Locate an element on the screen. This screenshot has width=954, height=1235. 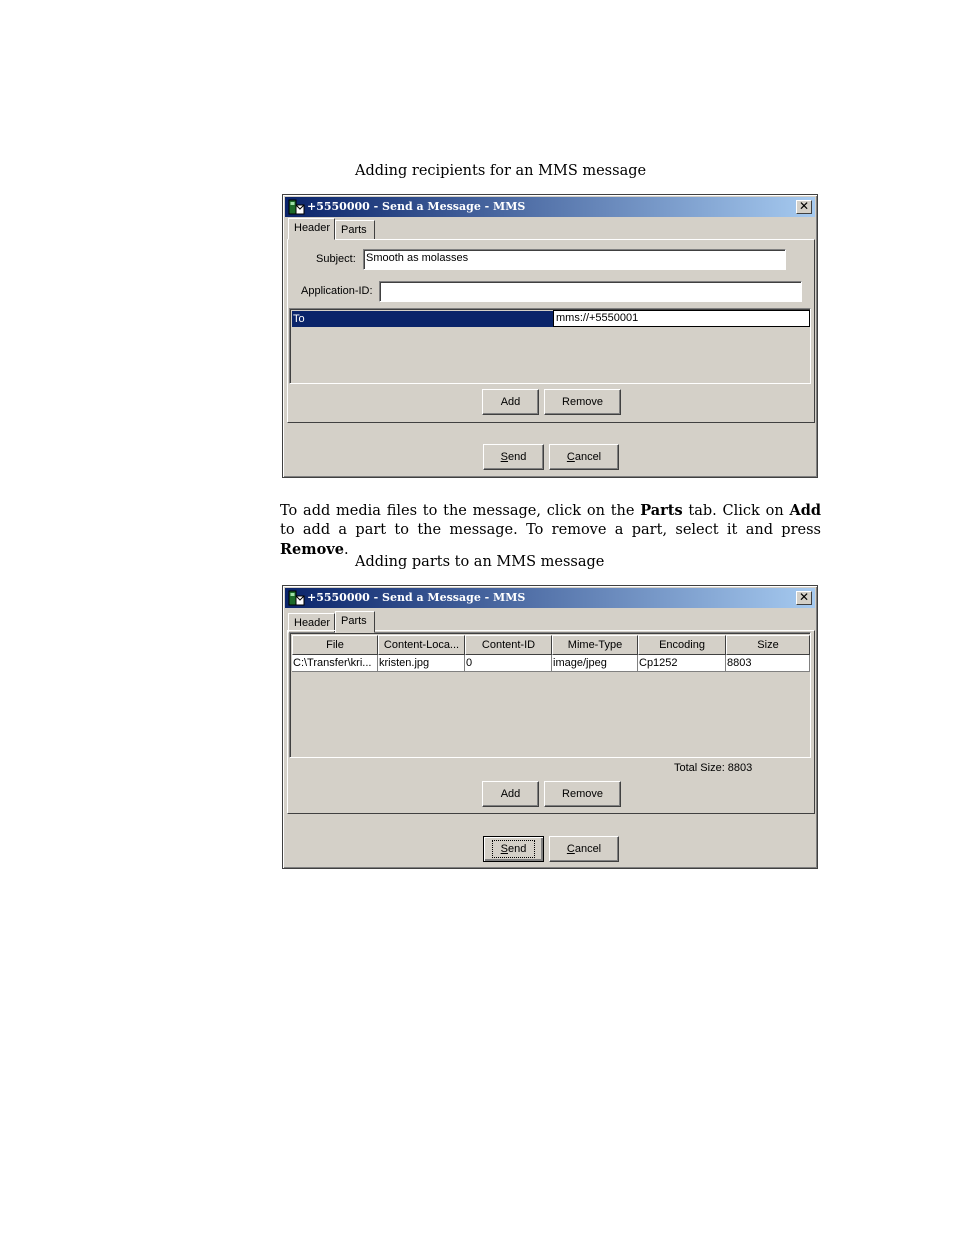
para-bold-parts: Parts is located at coordinates (661, 510).